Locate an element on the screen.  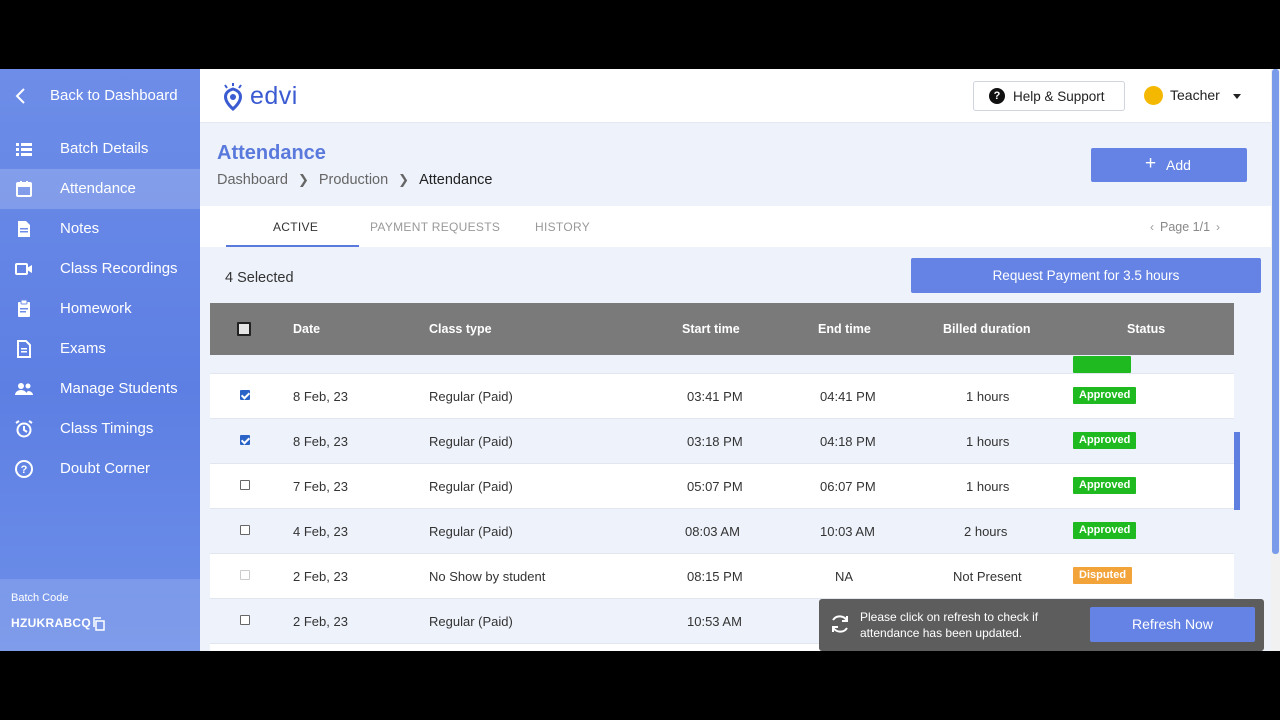
sidebar-item-homework: Homework is located at coordinates (100, 309).